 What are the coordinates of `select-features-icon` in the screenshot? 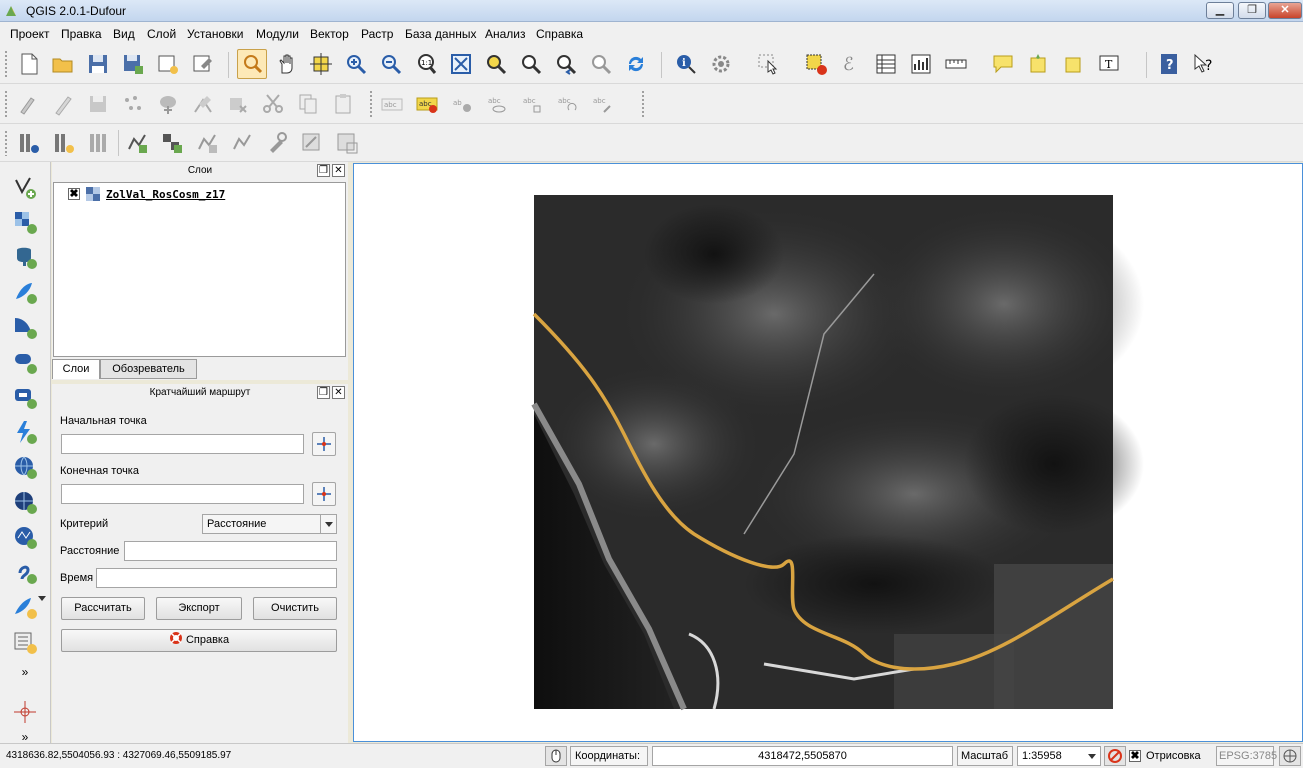 It's located at (768, 64).